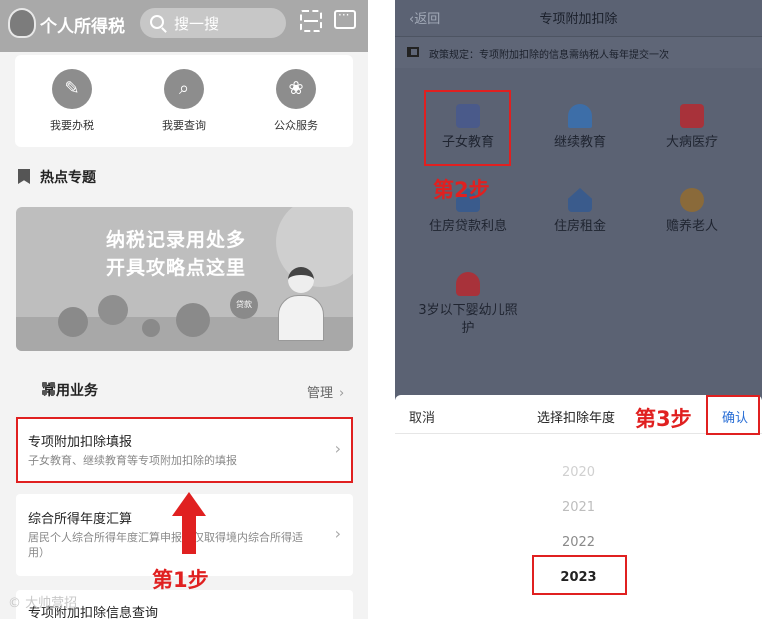 This screenshot has height=619, width=762. I want to click on app-header: 个人所得税 搜一搜, so click(184, 26).